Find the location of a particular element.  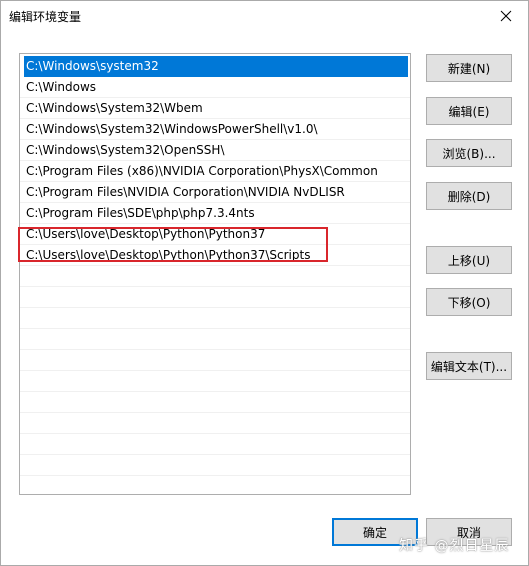

path-row: C:\Windows\System32\OpenSSH\ is located at coordinates (215, 150).